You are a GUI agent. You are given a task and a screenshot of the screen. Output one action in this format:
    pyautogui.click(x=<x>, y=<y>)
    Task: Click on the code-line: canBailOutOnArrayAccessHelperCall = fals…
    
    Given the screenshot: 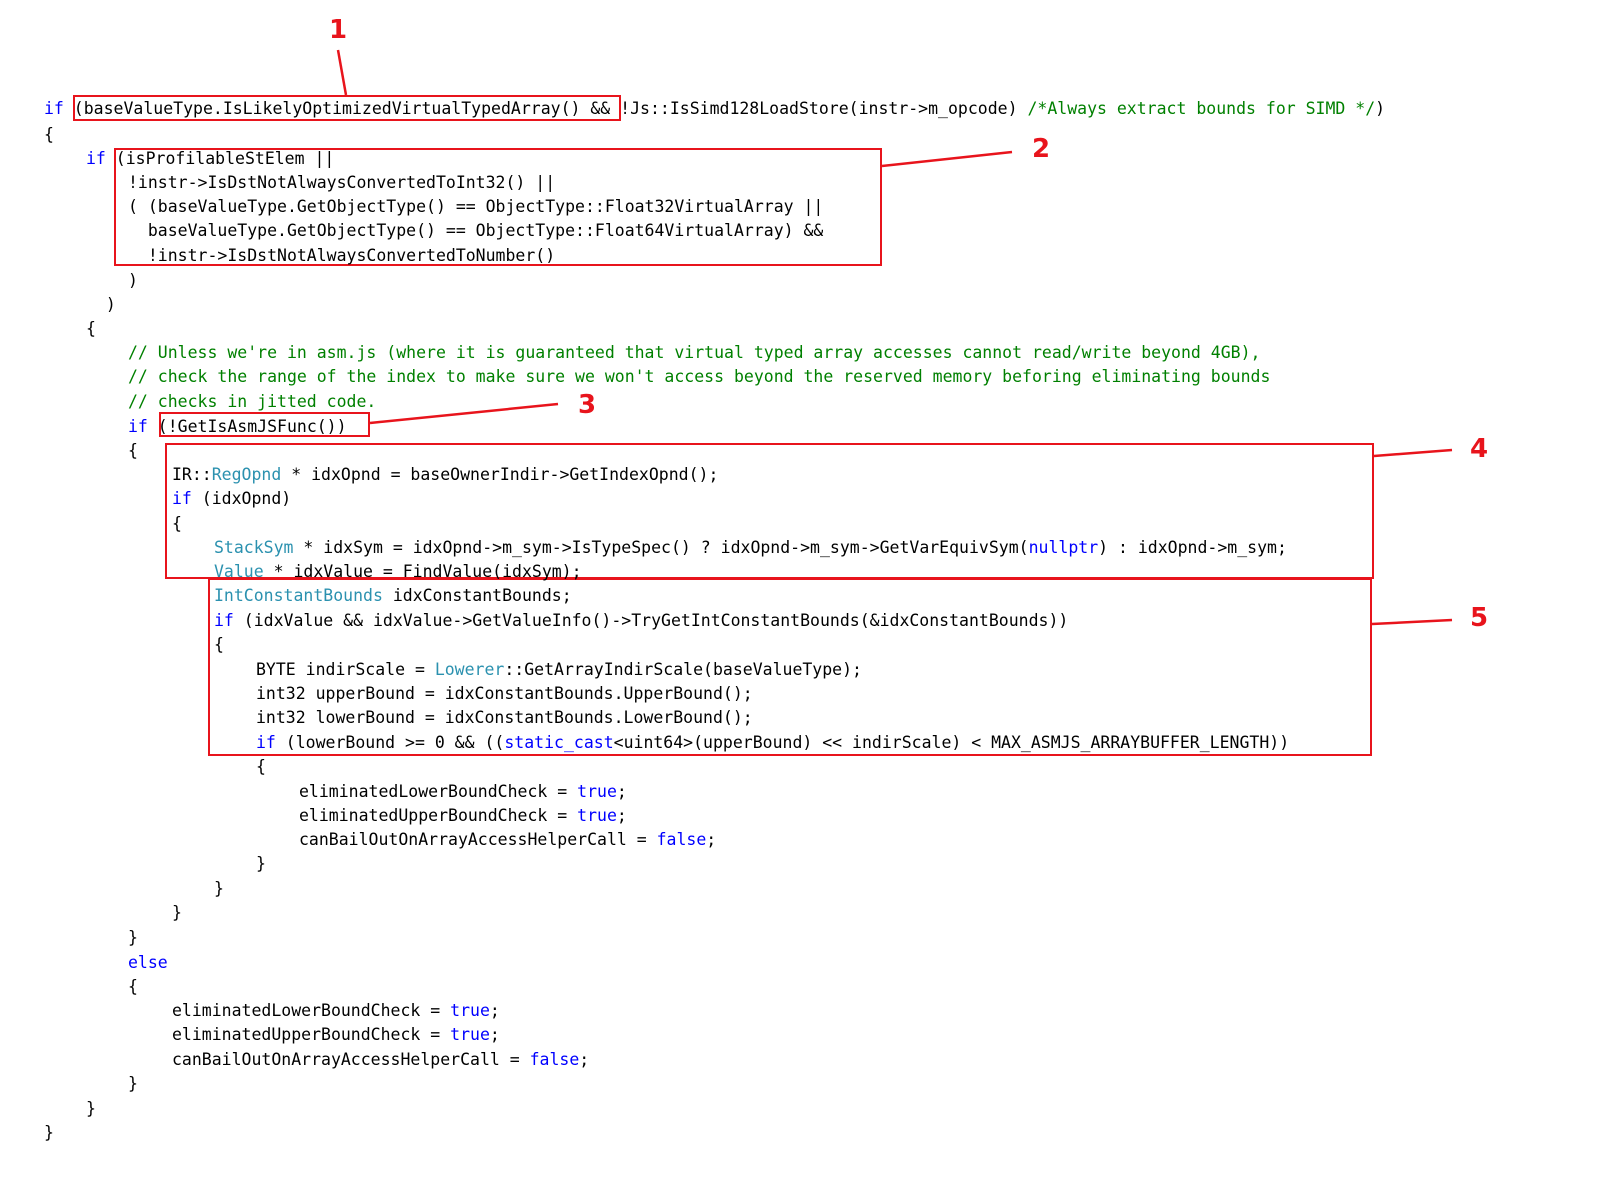 What is the action you would take?
    pyautogui.click(x=380, y=1059)
    